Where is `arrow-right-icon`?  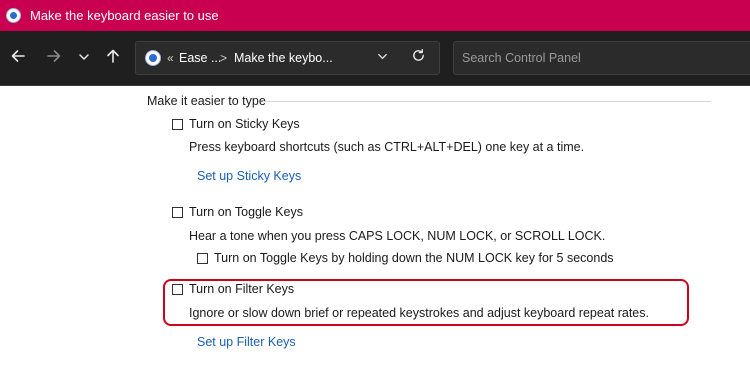 arrow-right-icon is located at coordinates (54, 56).